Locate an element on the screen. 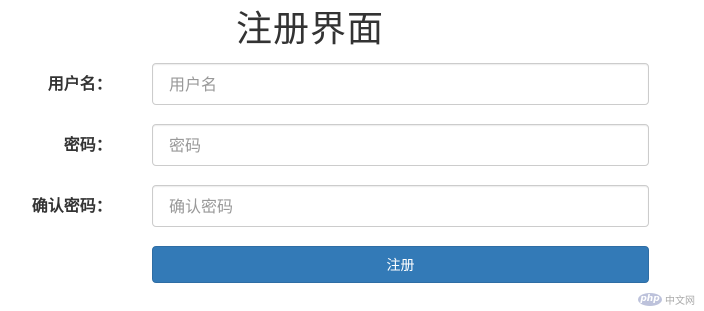  username-label: 用户名： is located at coordinates (79, 83).